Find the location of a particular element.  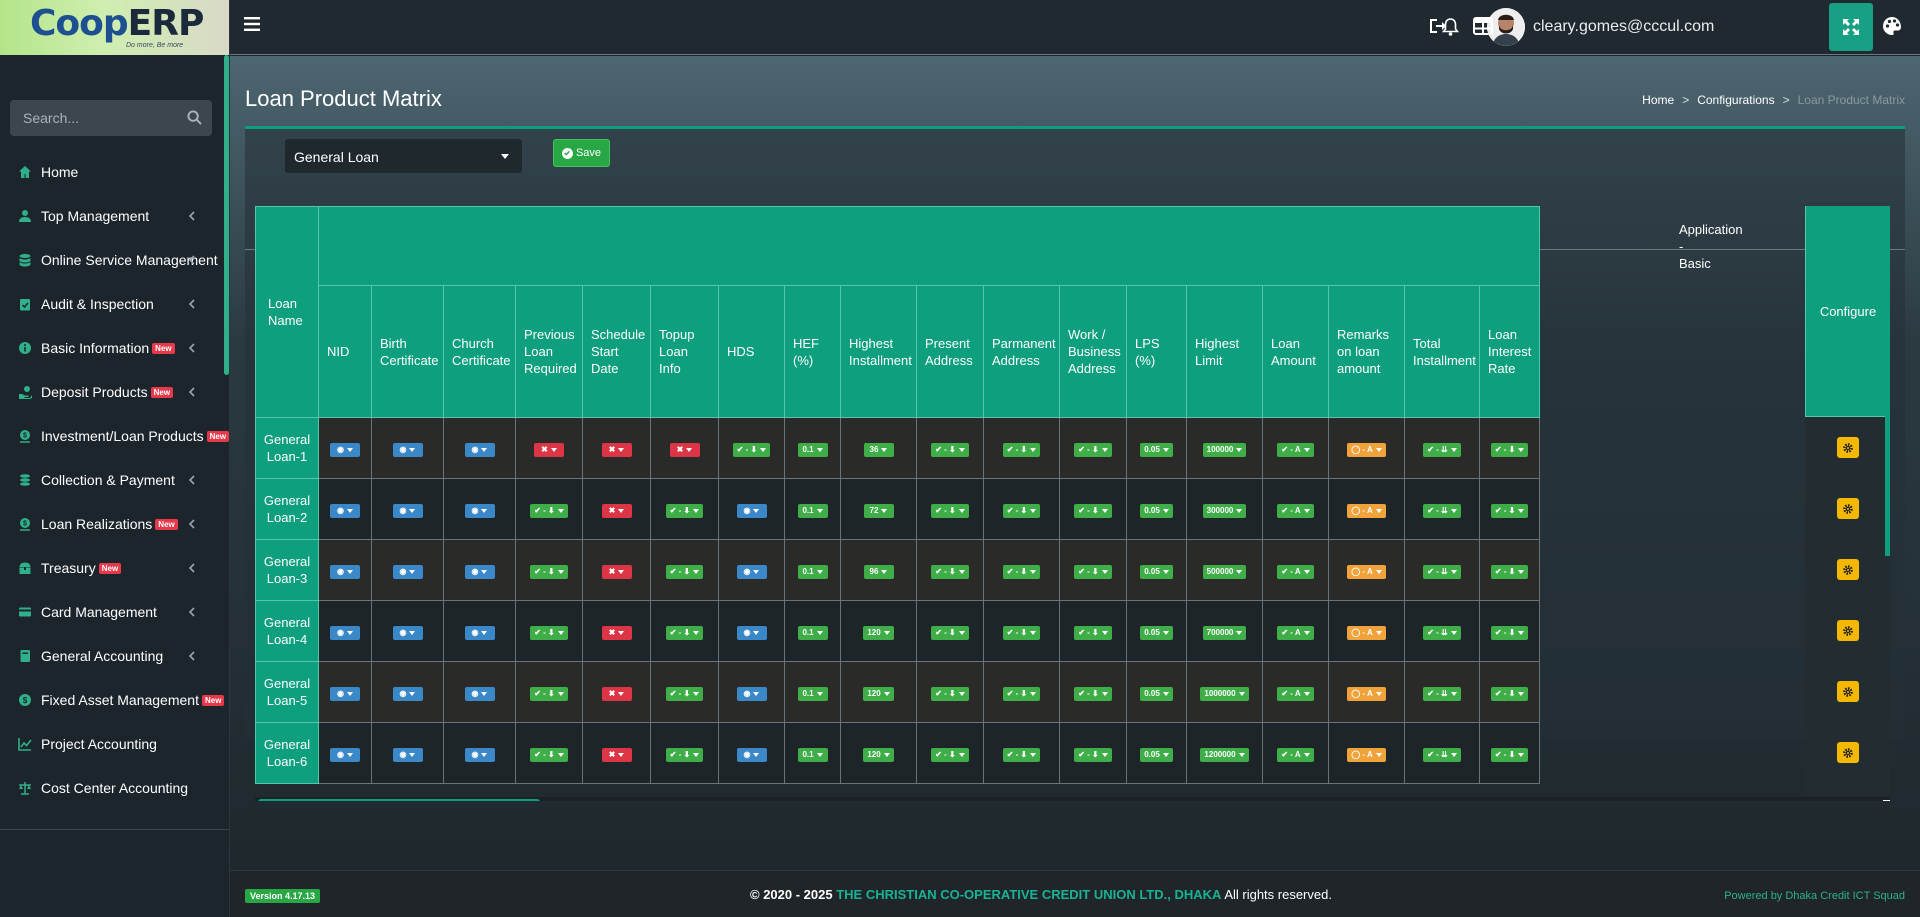

sidebar-item-online-service-management: Online Service Management is located at coordinates (112, 260).